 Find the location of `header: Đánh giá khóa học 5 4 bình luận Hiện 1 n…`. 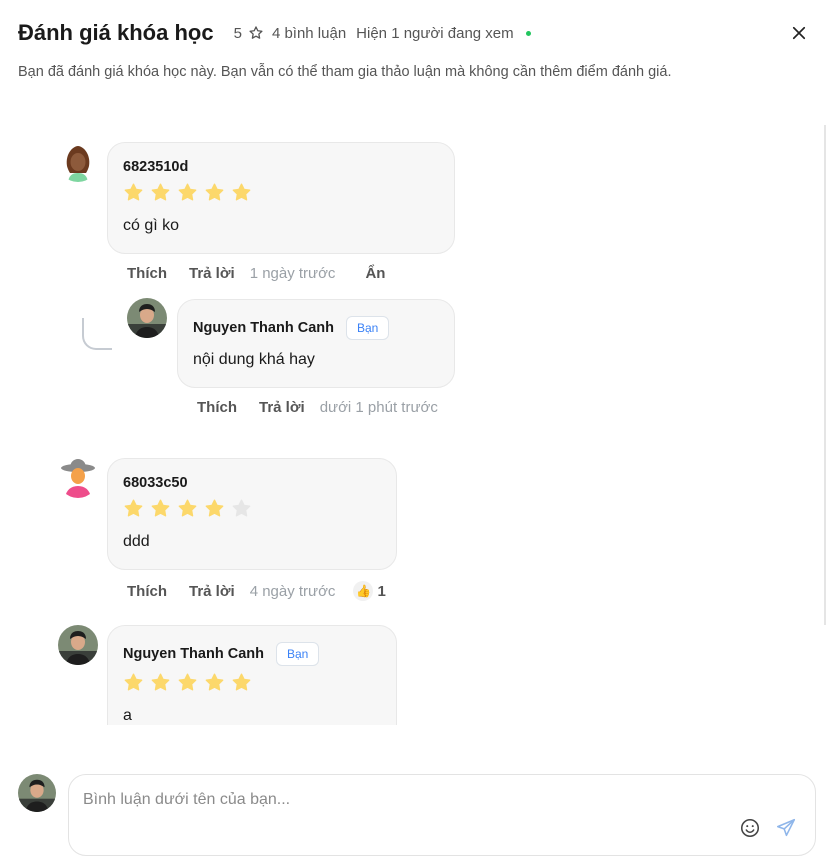

header: Đánh giá khóa học 5 4 bình luận Hiện 1 n… is located at coordinates (274, 33).